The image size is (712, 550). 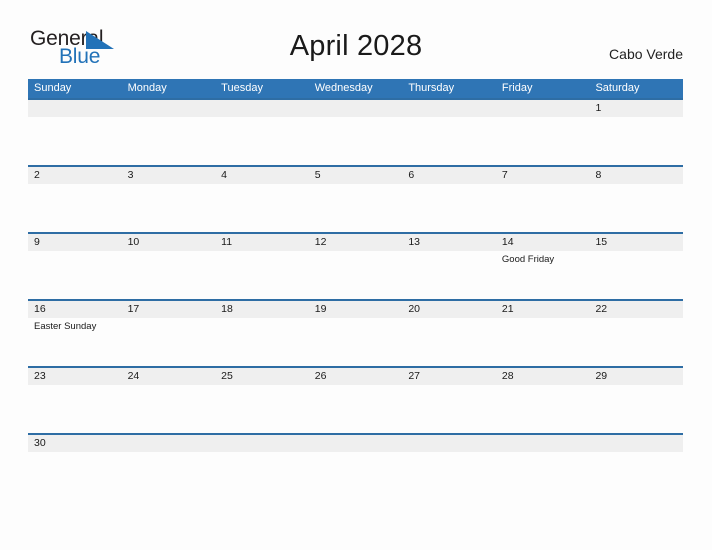 I want to click on week-row: 16 17 18 19 20 21 22 Easter Sunday, so click(x=355, y=332).